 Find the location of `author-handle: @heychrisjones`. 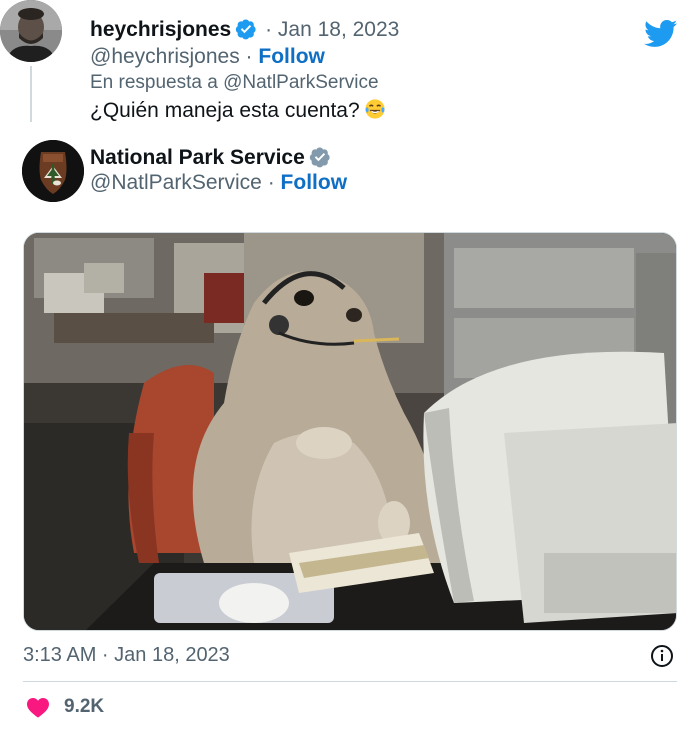

author-handle: @heychrisjones is located at coordinates (165, 56).